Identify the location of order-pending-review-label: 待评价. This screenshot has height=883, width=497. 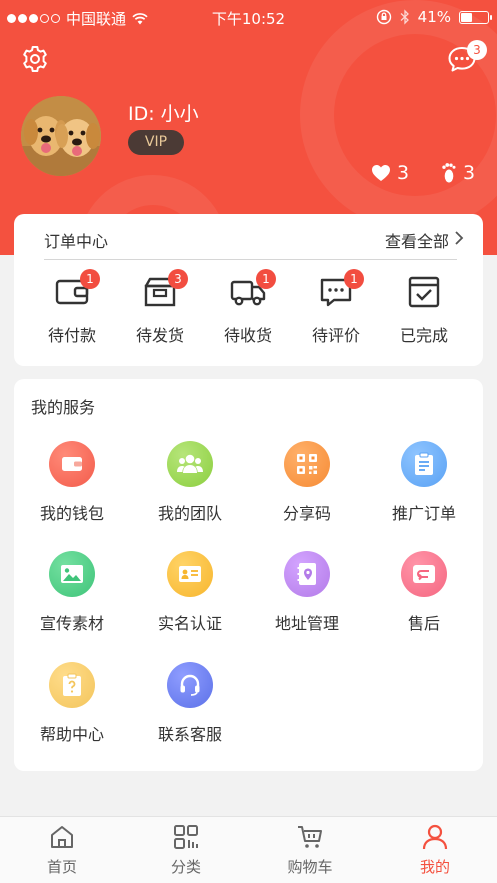
(335, 335).